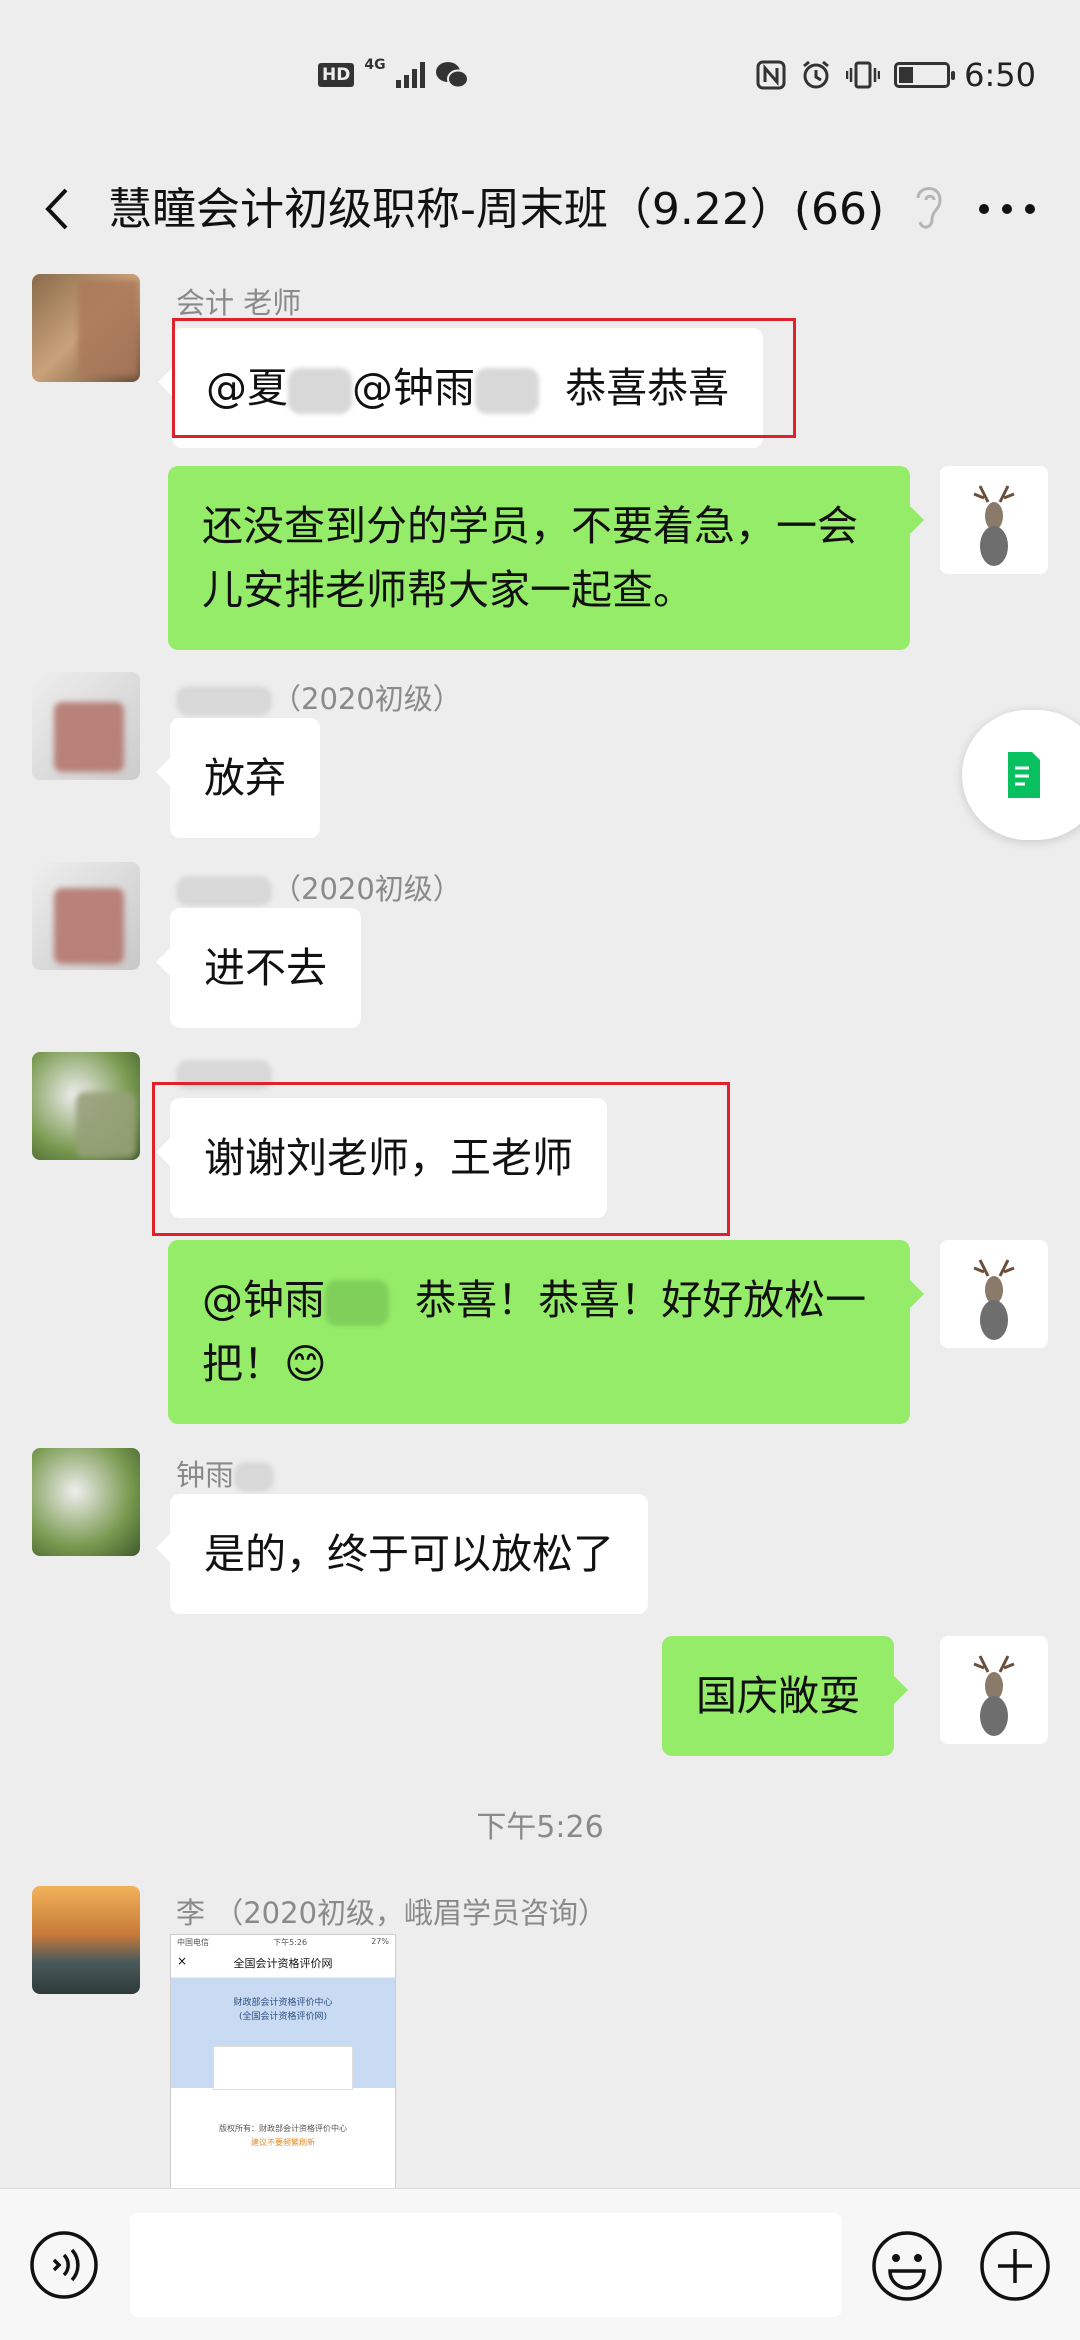 The height and width of the screenshot is (2340, 1080). Describe the element at coordinates (1015, 2266) in the screenshot. I see `plus-icon` at that location.